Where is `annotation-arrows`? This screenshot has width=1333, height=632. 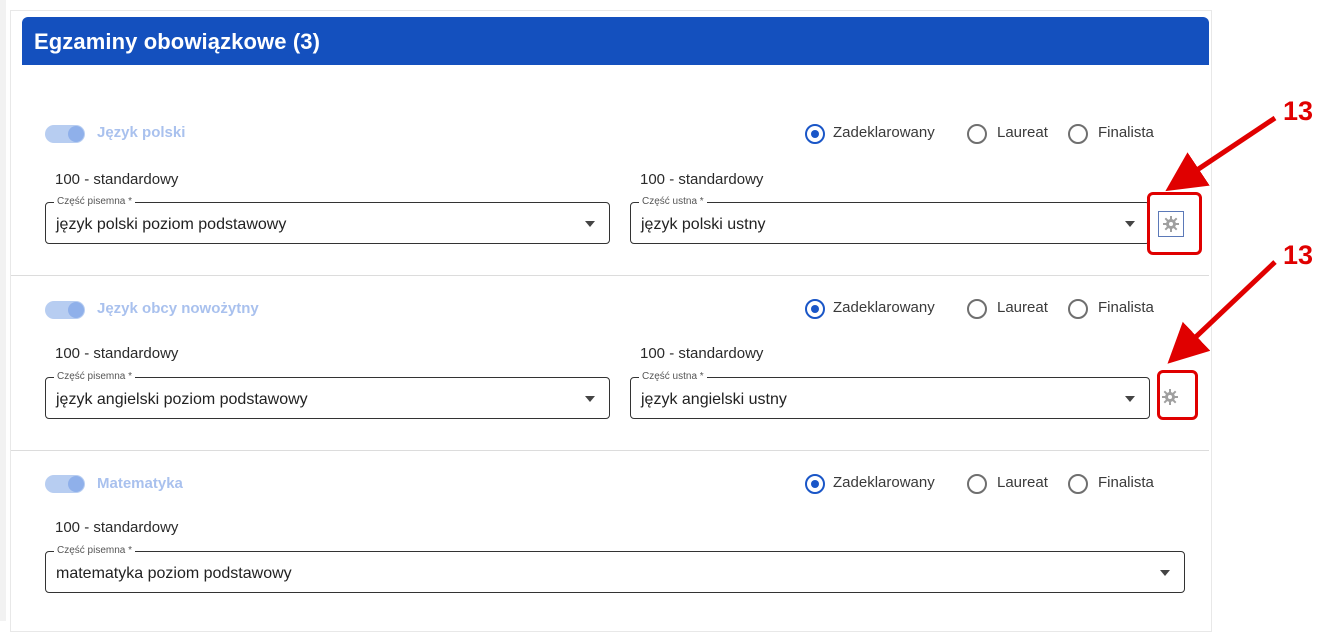 annotation-arrows is located at coordinates (1221, 239).